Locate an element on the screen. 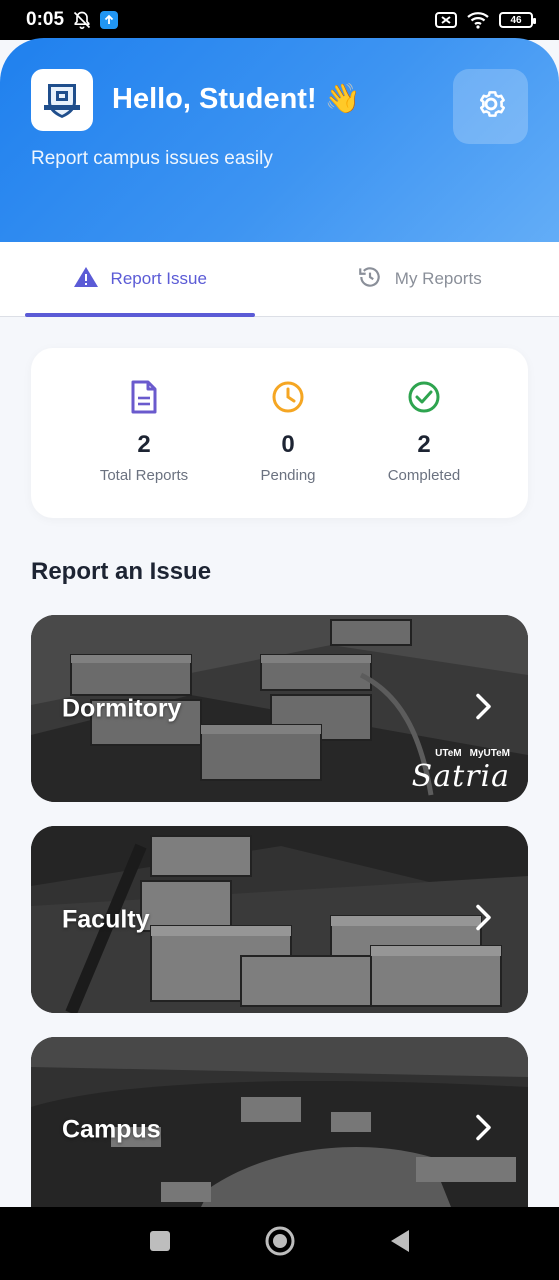  greeting-text: Hello, Student! is located at coordinates (214, 98).